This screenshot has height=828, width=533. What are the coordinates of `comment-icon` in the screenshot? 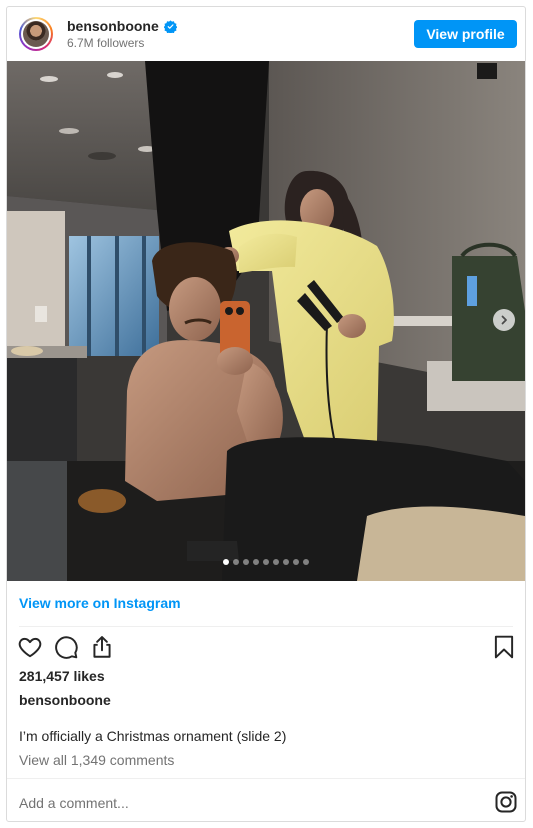 It's located at (66, 647).